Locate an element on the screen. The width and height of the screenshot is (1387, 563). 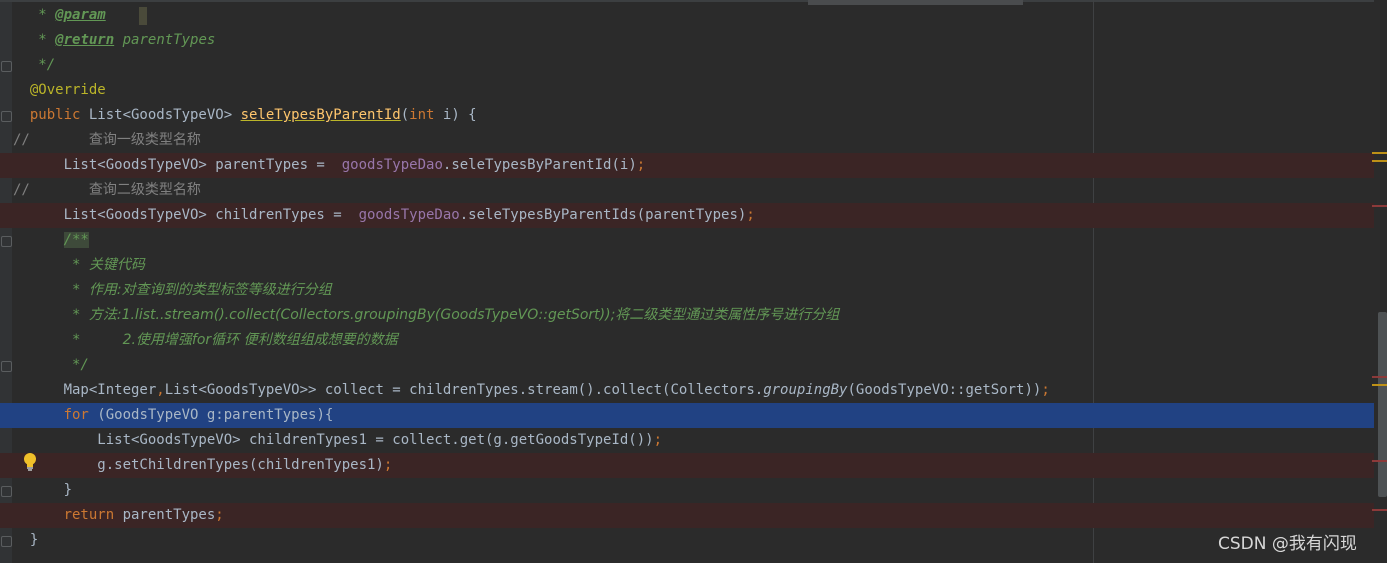
code-token: 2.使用增强for循环 便利数组组成想要的数据 is located at coordinates (260, 340).